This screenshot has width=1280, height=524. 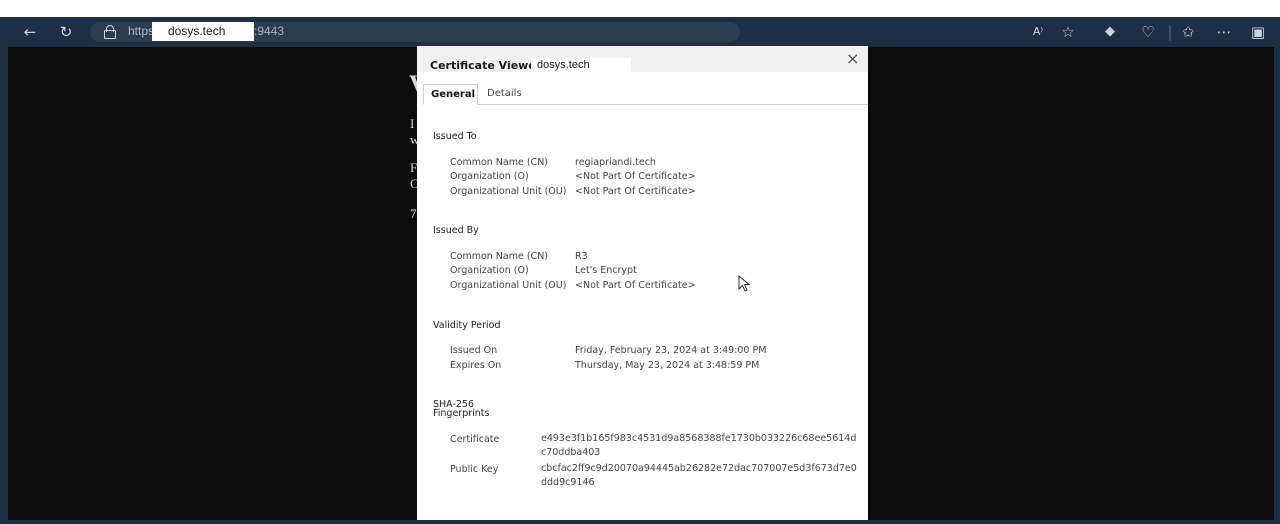 What do you see at coordinates (640, 522) in the screenshot?
I see `window-frame-bottom` at bounding box center [640, 522].